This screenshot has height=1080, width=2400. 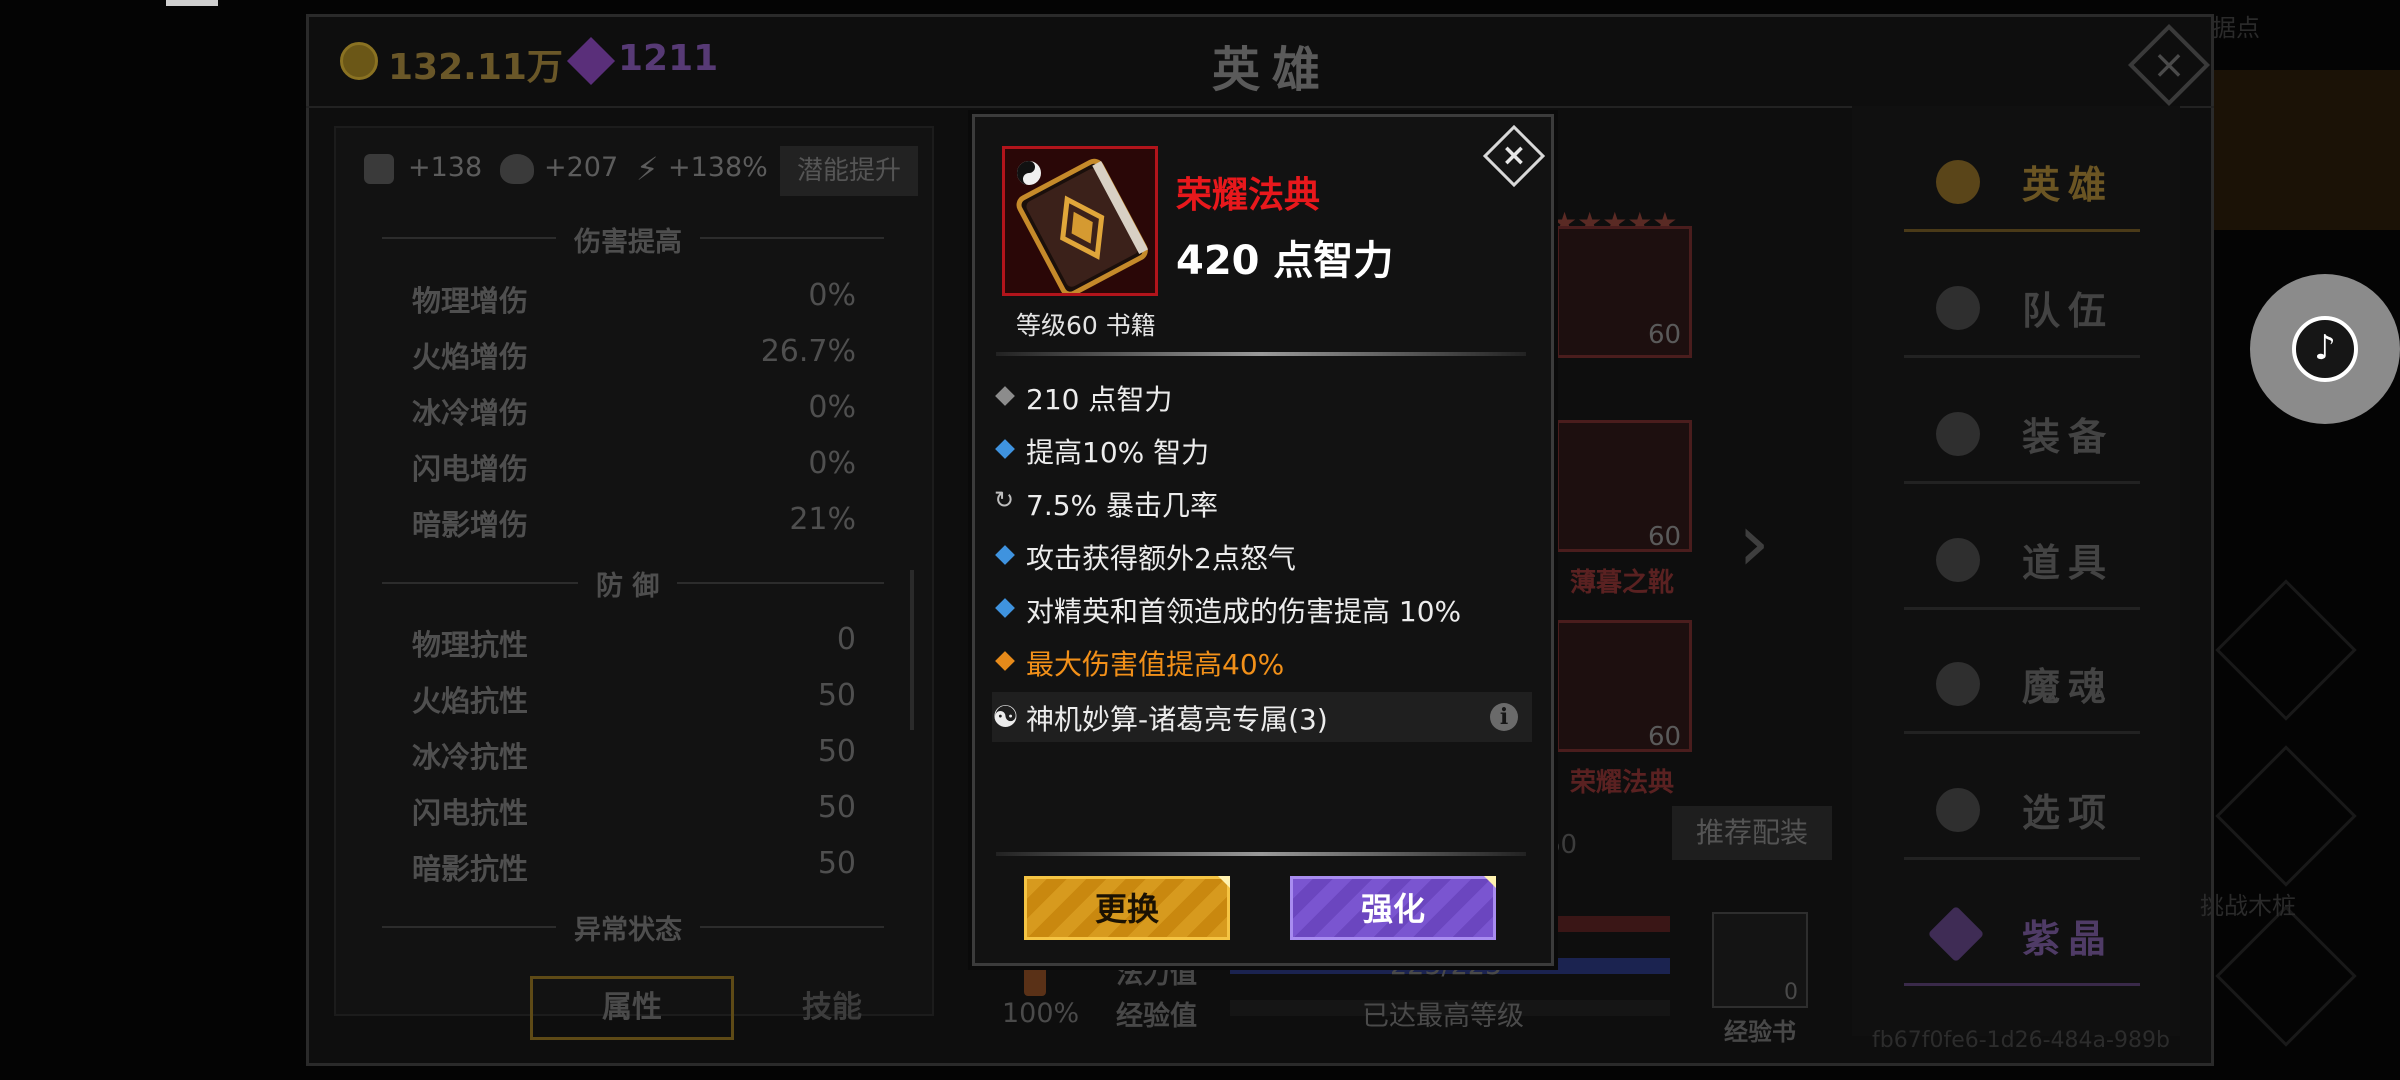 What do you see at coordinates (470, 645) in the screenshot?
I see `stat-name: 物理抗性` at bounding box center [470, 645].